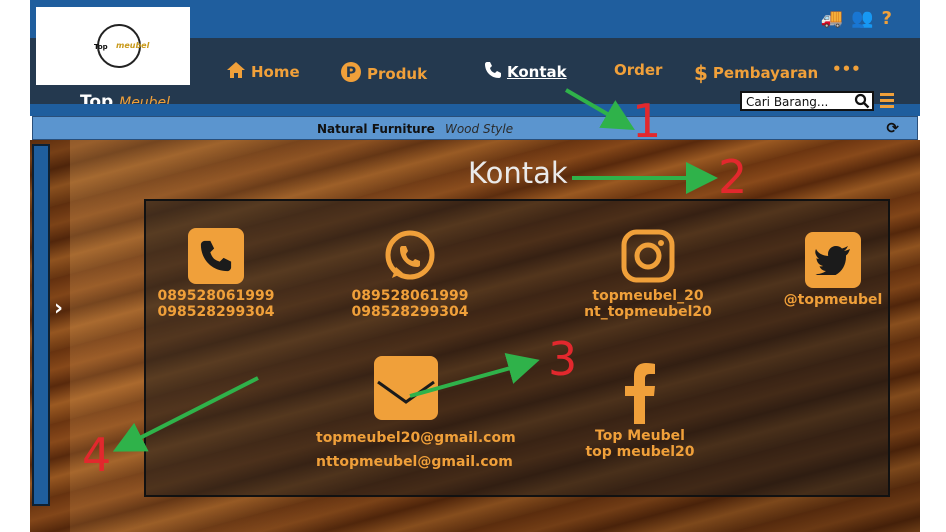 This screenshot has height=532, width=946. What do you see at coordinates (563, 359) in the screenshot?
I see `annotation-3: 3` at bounding box center [563, 359].